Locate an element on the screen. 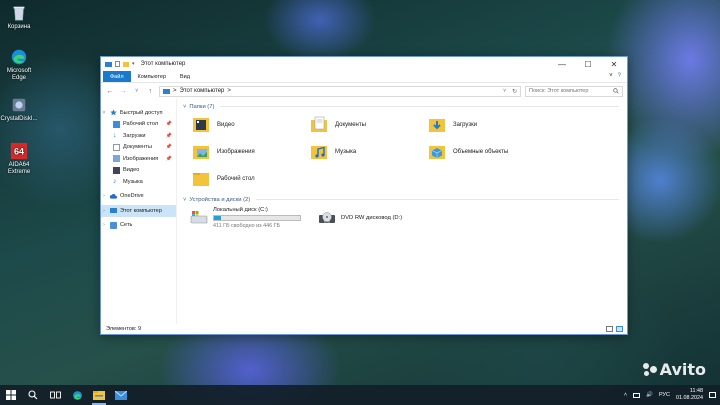  properties-icon is located at coordinates (117, 64).